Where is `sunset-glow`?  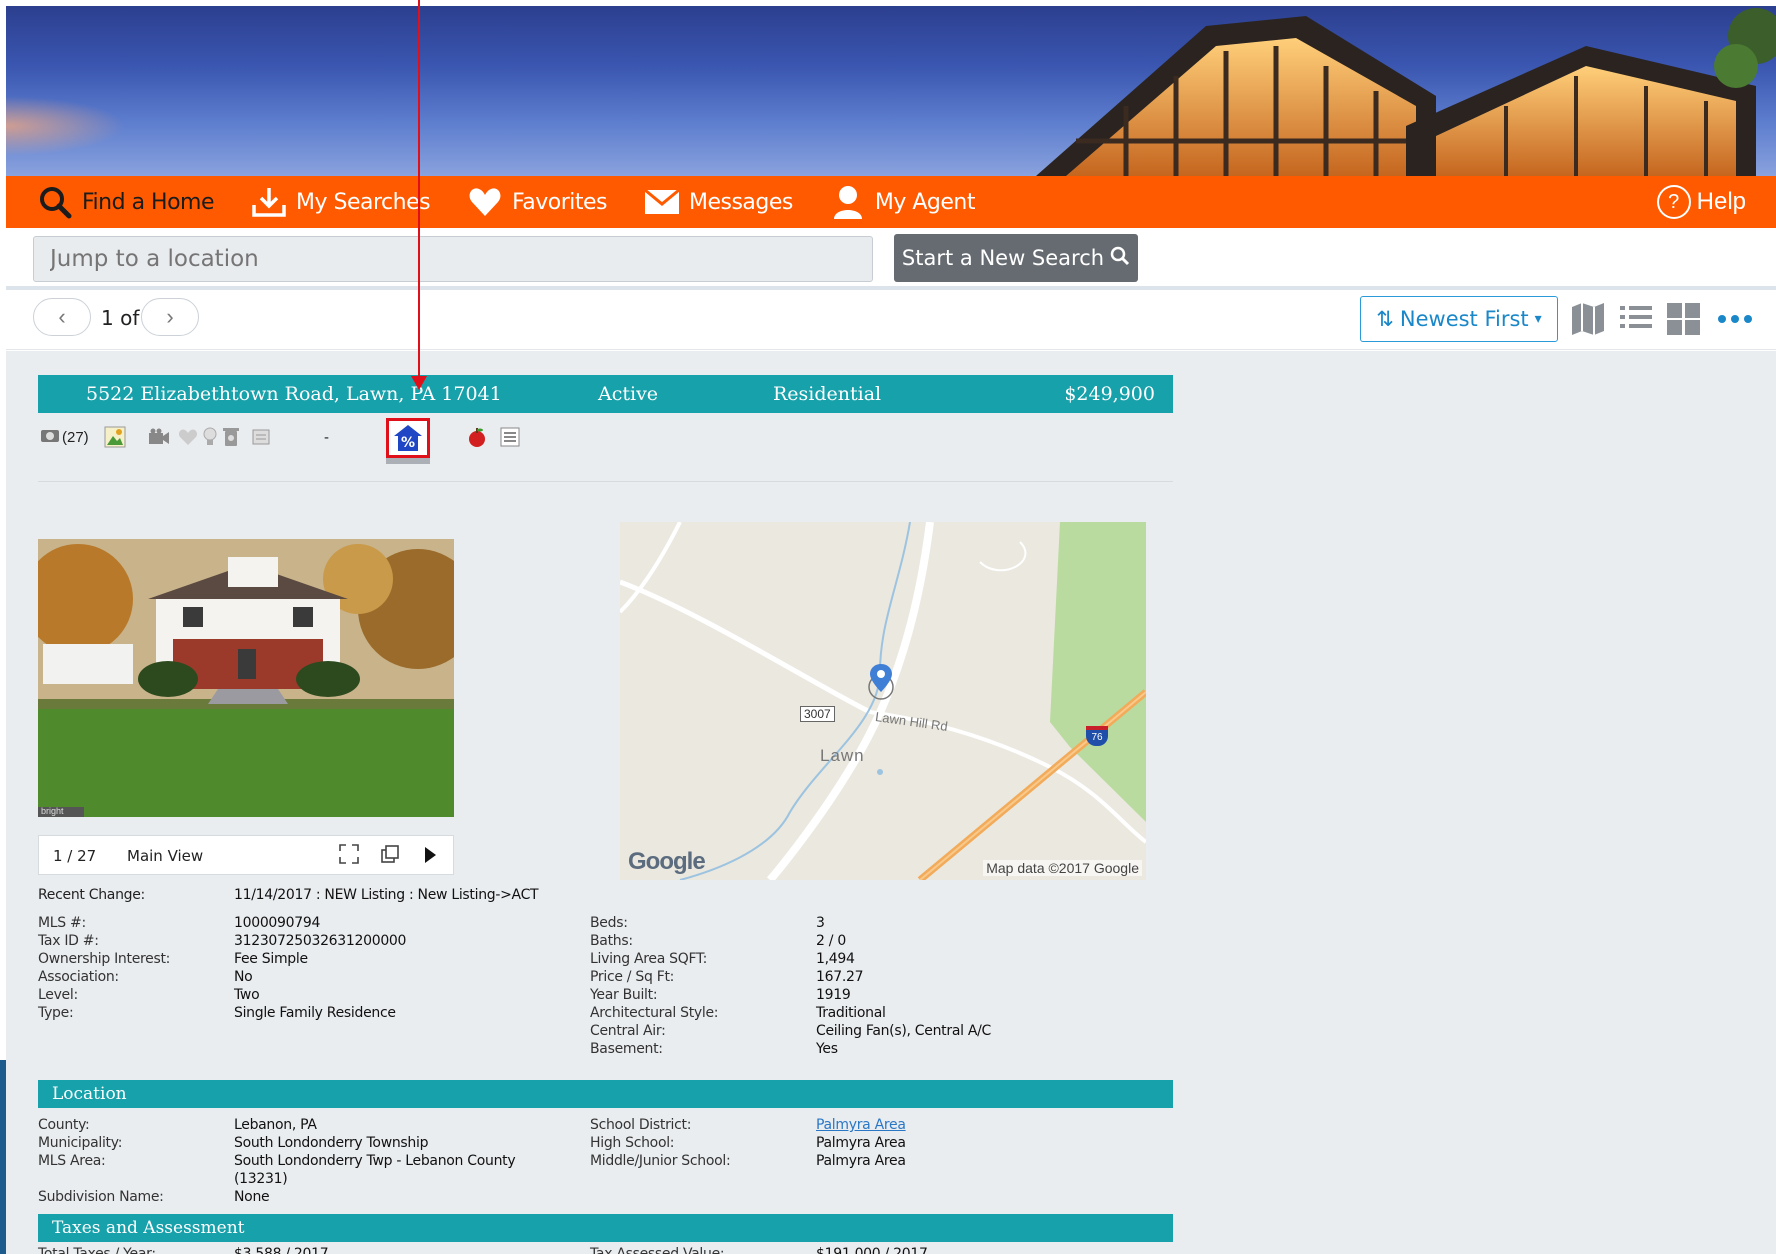 sunset-glow is located at coordinates (66, 126).